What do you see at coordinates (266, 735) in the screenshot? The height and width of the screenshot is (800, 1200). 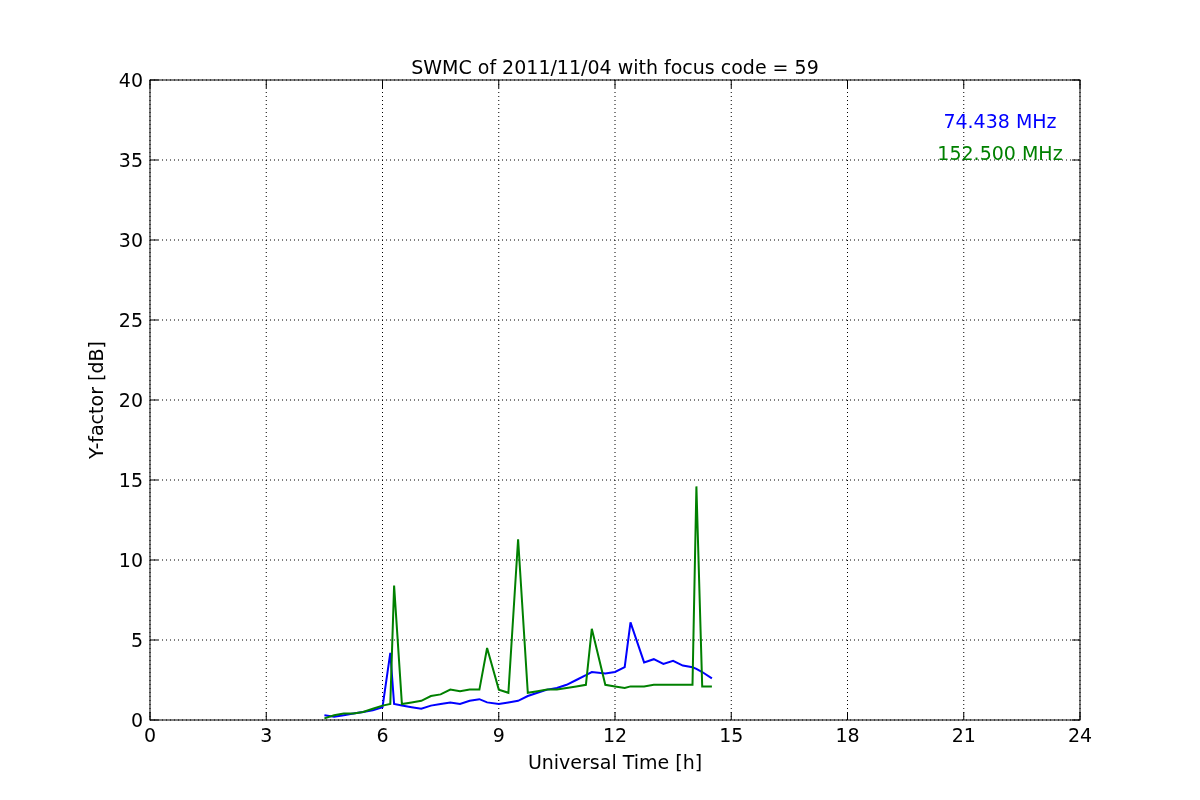 I see `tick-label: 3` at bounding box center [266, 735].